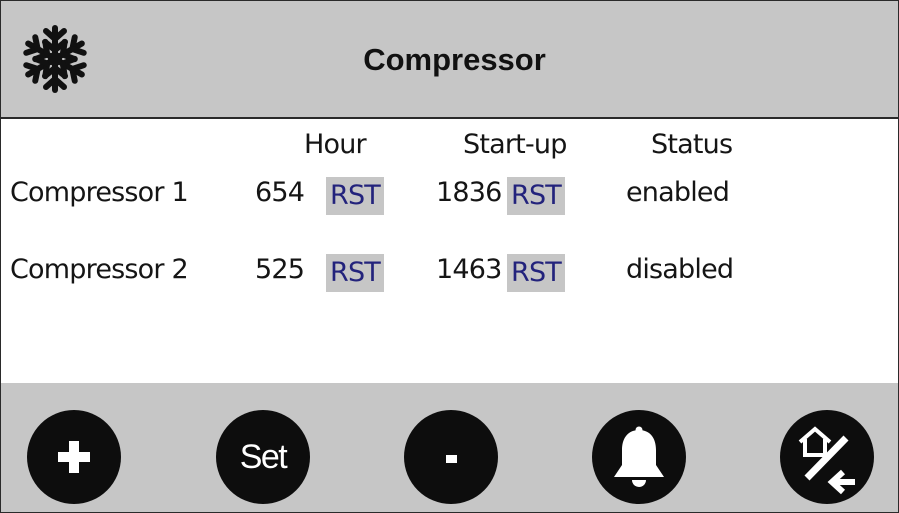 The height and width of the screenshot is (513, 899). Describe the element at coordinates (355, 273) in the screenshot. I see `compressor-2-hours-reset-button: RST` at that location.